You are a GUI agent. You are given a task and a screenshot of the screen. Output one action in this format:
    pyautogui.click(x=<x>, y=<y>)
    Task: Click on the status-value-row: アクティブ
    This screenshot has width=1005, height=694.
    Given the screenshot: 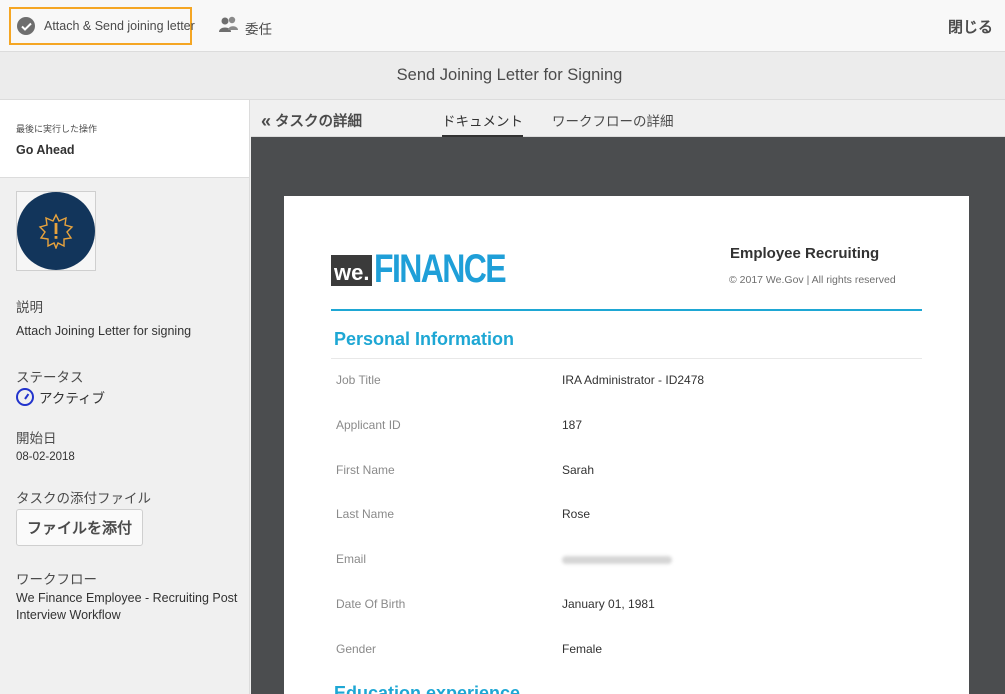 What is the action you would take?
    pyautogui.click(x=60, y=397)
    